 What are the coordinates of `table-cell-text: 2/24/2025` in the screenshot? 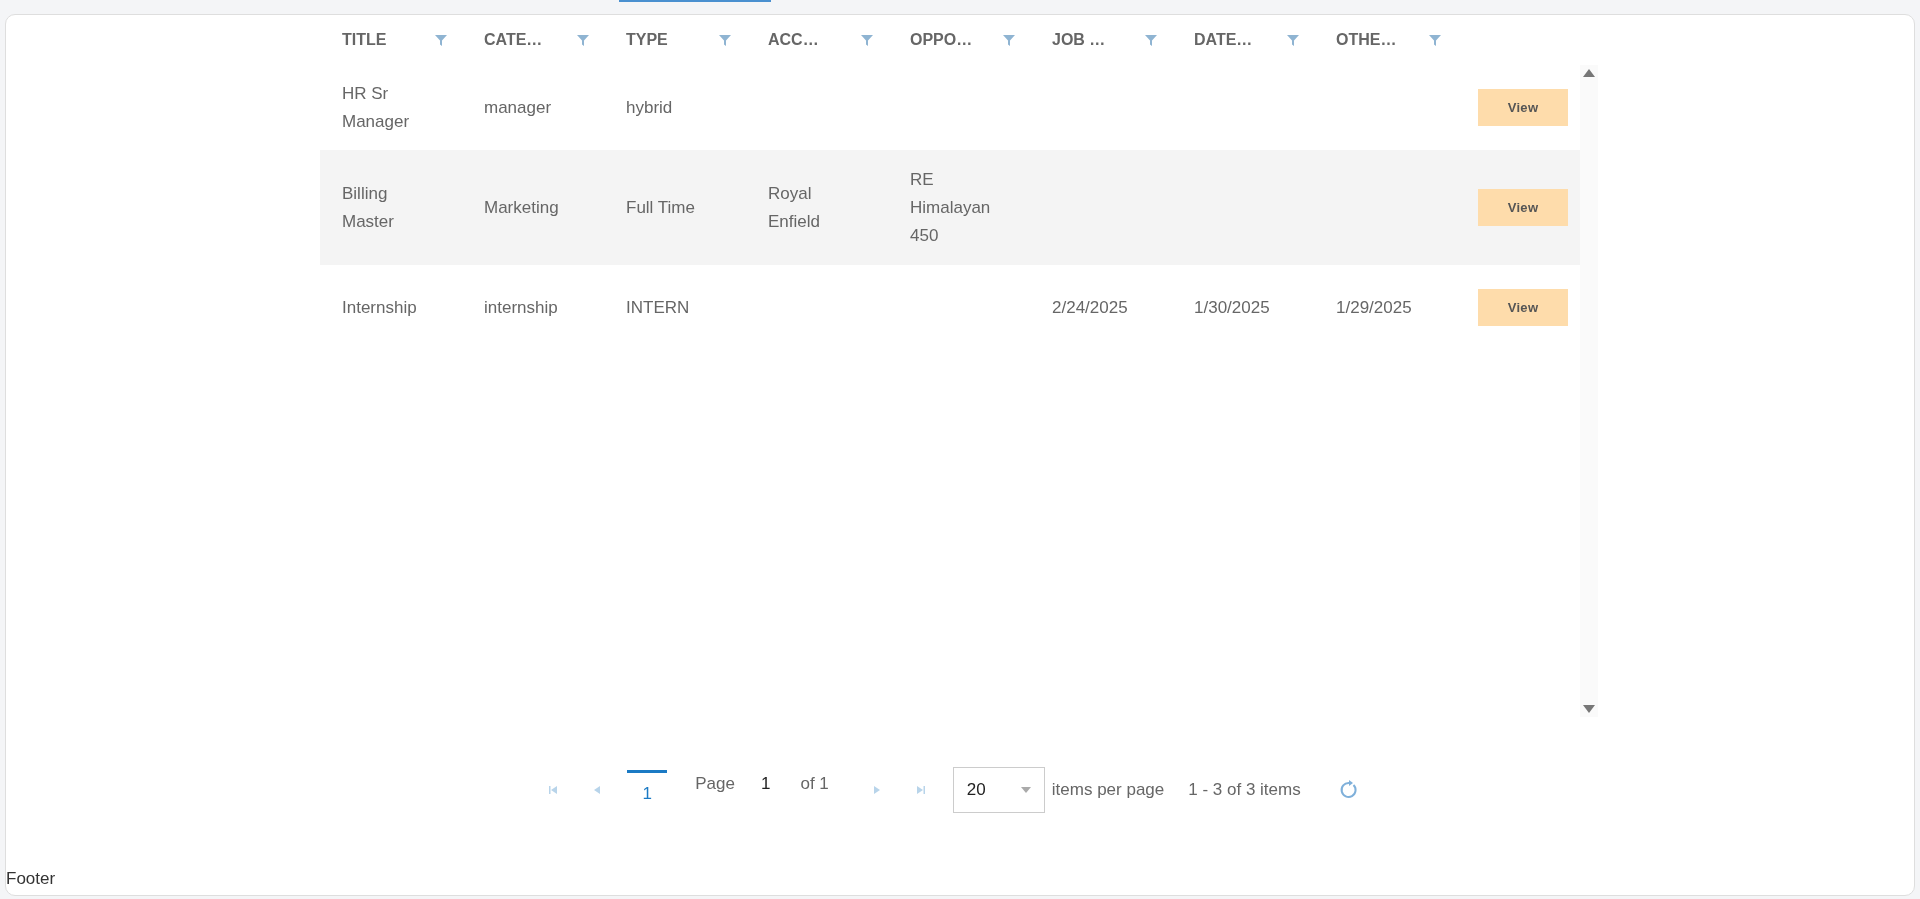 It's located at (1090, 307).